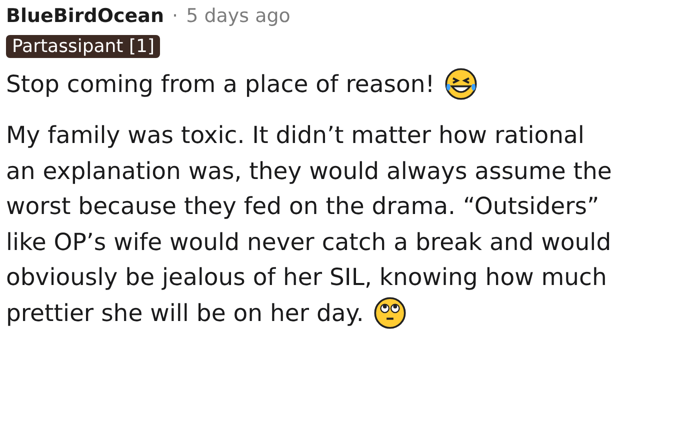 This screenshot has width=700, height=444. What do you see at coordinates (85, 16) in the screenshot?
I see `username: BlueBirdOcean` at bounding box center [85, 16].